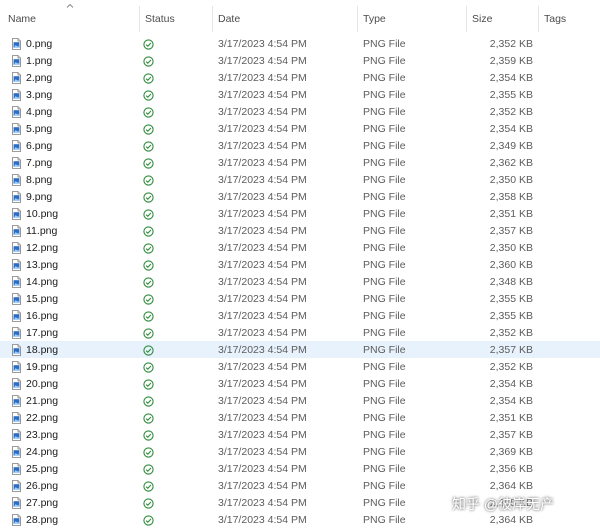 This screenshot has width=600, height=532. Describe the element at coordinates (300, 128) in the screenshot. I see `file-row: 5.png 3/17/2023 4:54 PM PNG File 2,354 KB` at that location.